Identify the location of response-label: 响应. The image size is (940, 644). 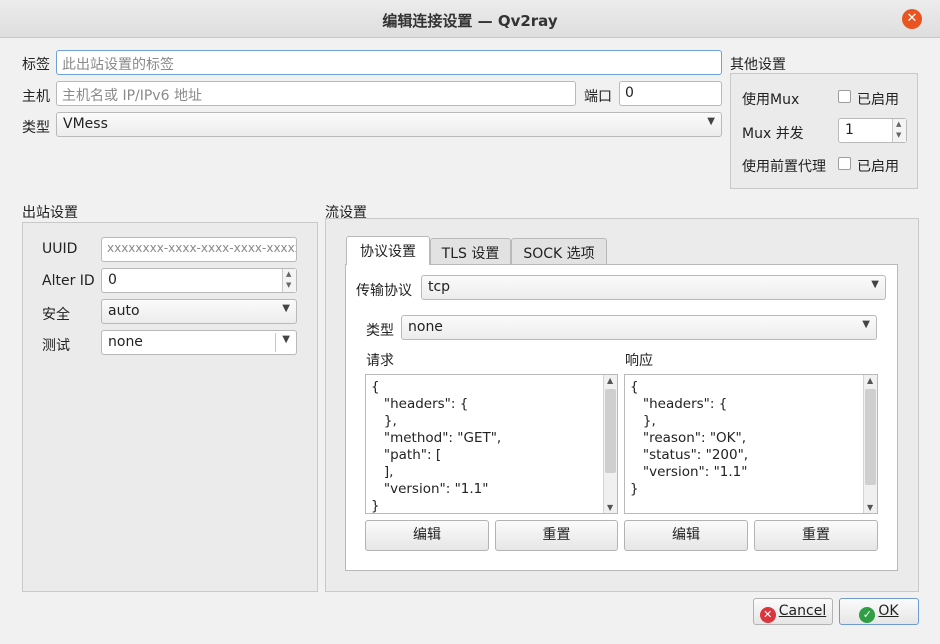
(639, 361).